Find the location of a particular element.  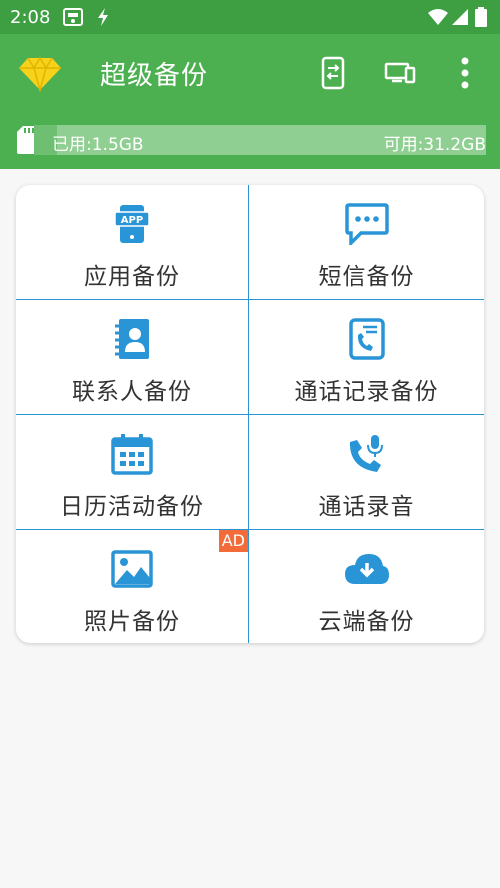

svg-text: APP is located at coordinates (132, 220).